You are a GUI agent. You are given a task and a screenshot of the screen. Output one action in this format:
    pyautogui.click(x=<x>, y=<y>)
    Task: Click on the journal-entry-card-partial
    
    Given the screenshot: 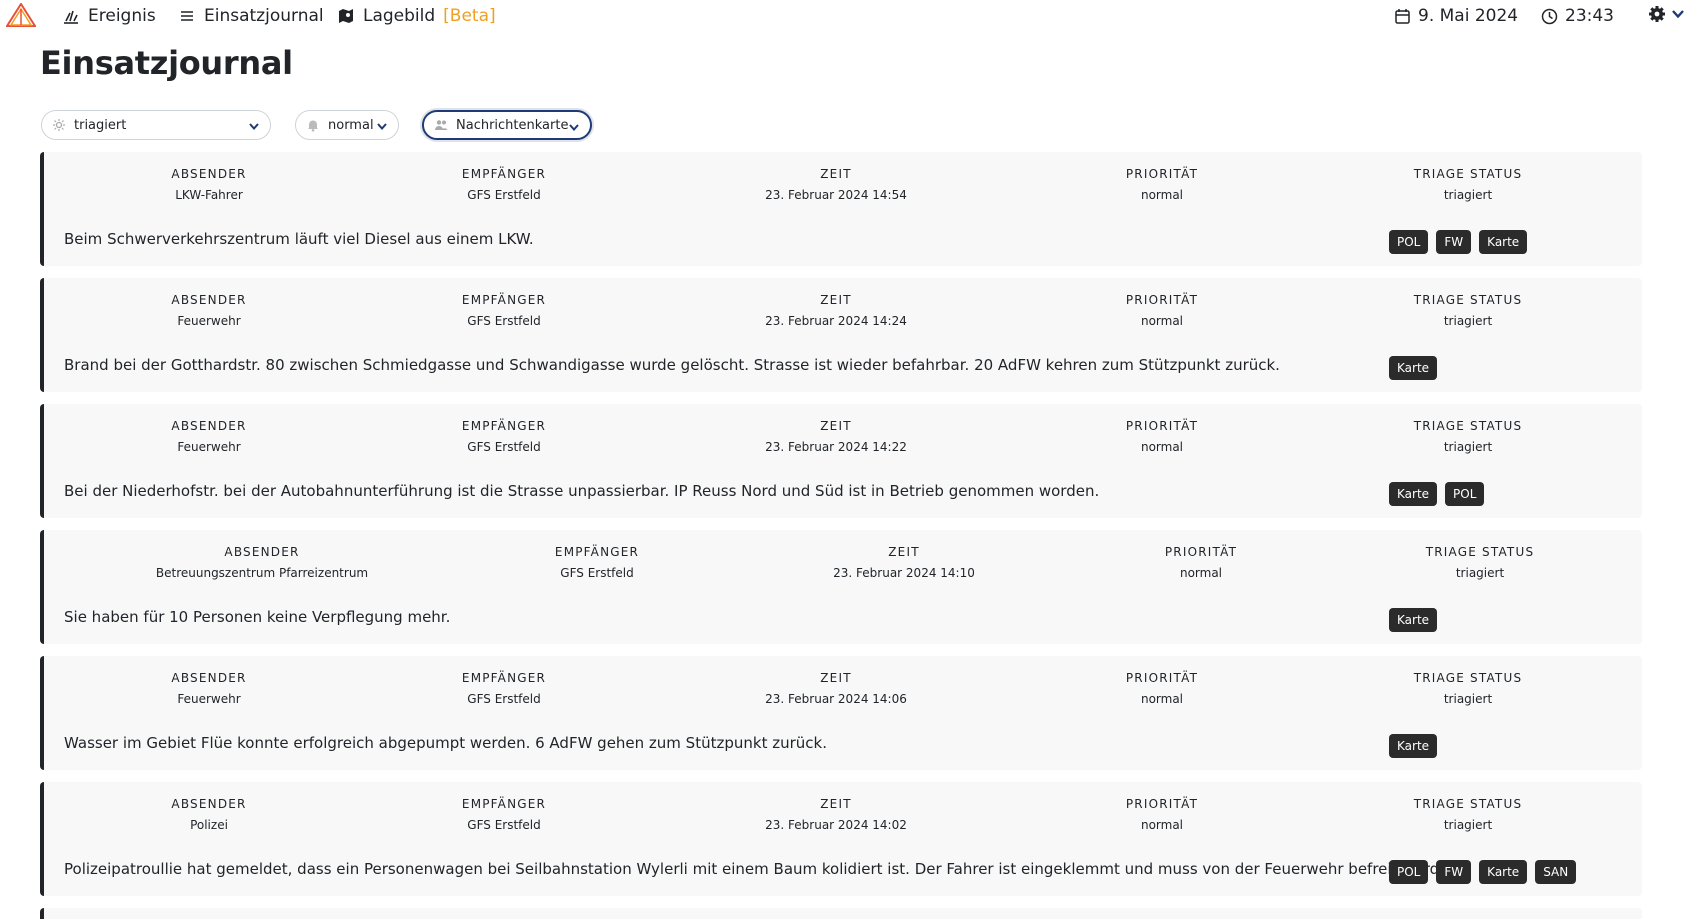 What is the action you would take?
    pyautogui.click(x=841, y=913)
    